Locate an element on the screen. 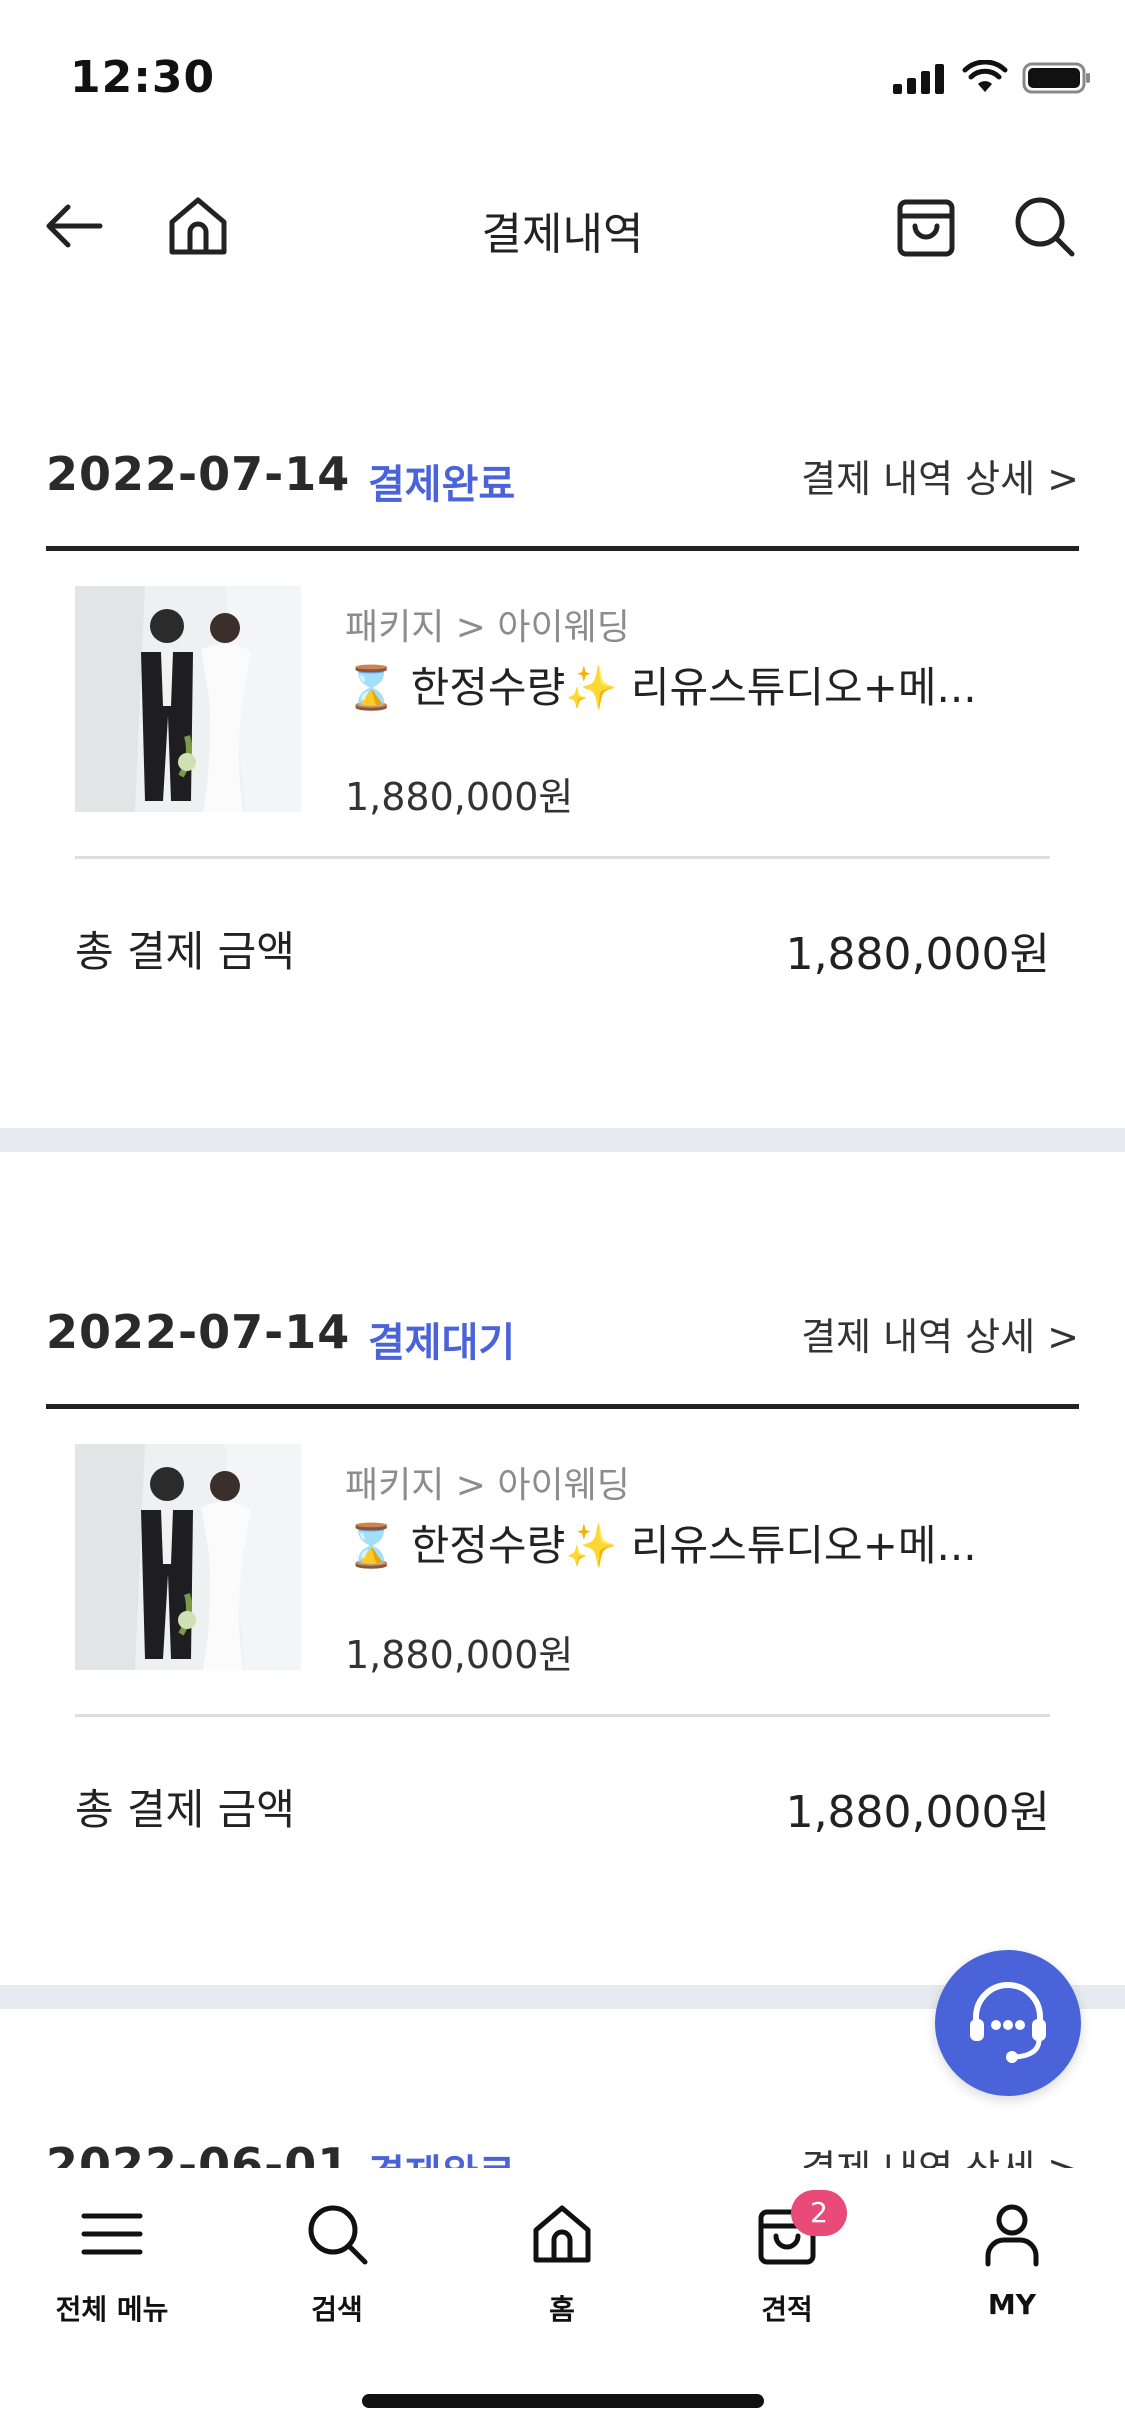 The width and height of the screenshot is (1125, 2436). quote-count-badge: 2 is located at coordinates (819, 2213).